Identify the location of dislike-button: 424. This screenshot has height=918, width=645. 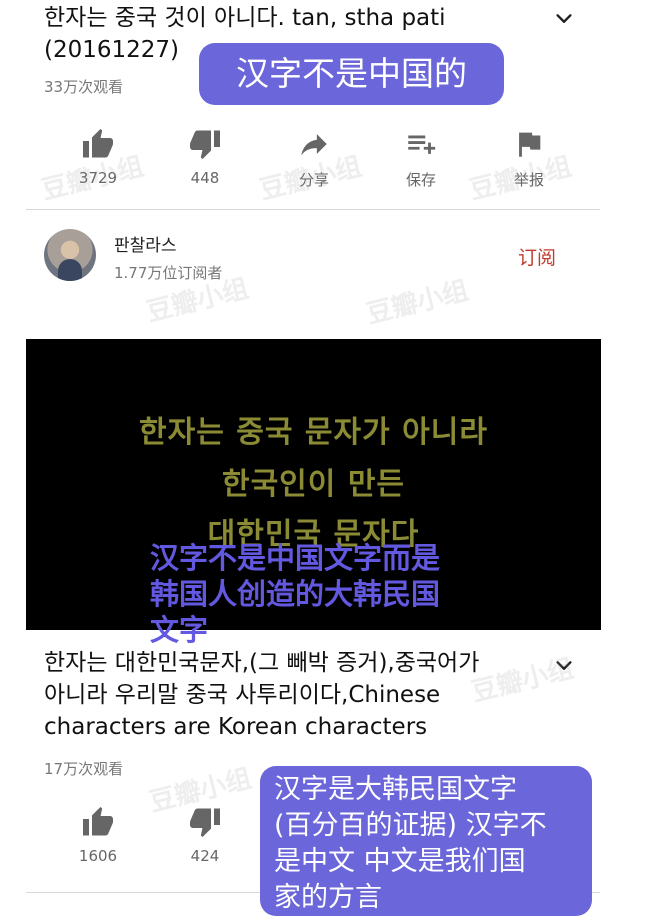
(205, 834).